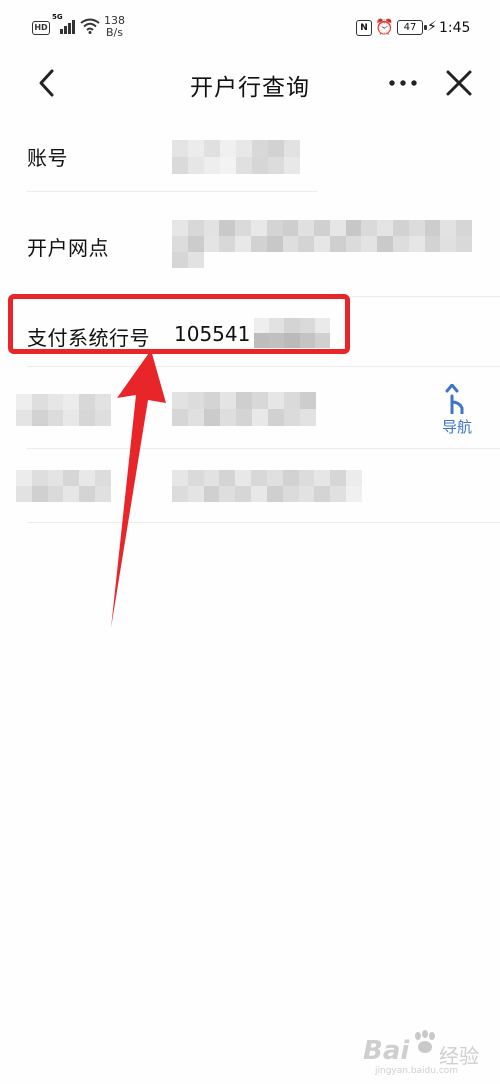 The height and width of the screenshot is (1084, 500). I want to click on page-title: 开户行查询, so click(250, 88).